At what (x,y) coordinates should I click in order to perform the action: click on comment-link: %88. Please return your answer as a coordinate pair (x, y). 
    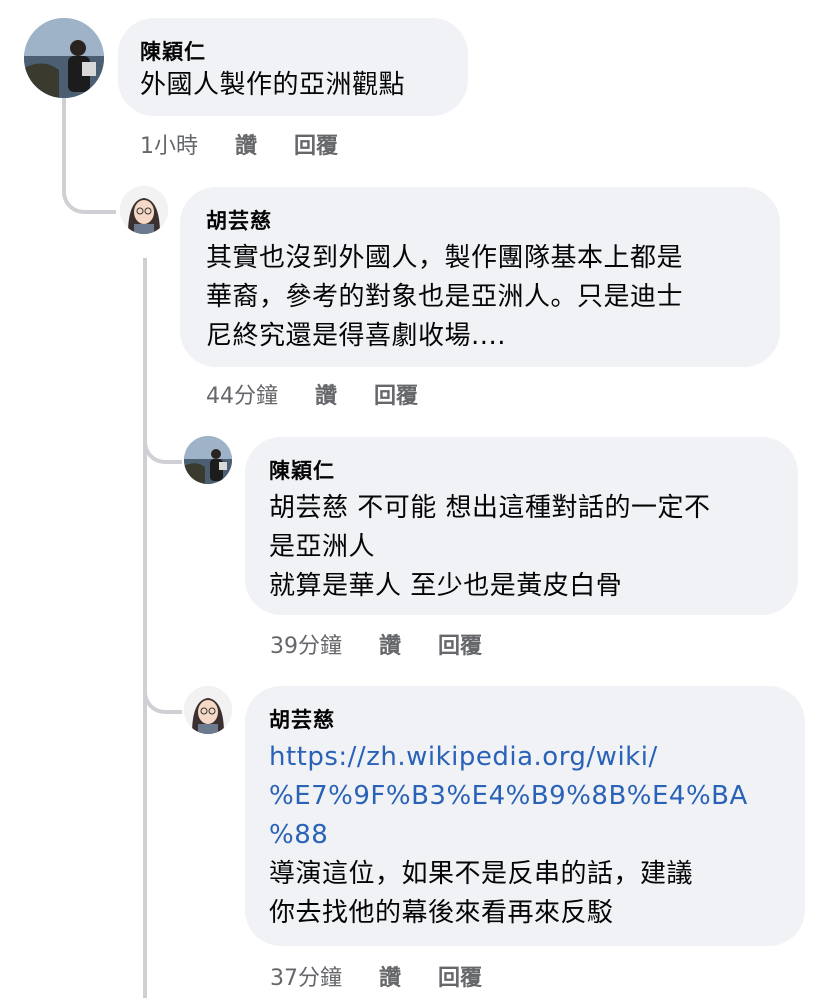
    Looking at the image, I should click on (298, 835).